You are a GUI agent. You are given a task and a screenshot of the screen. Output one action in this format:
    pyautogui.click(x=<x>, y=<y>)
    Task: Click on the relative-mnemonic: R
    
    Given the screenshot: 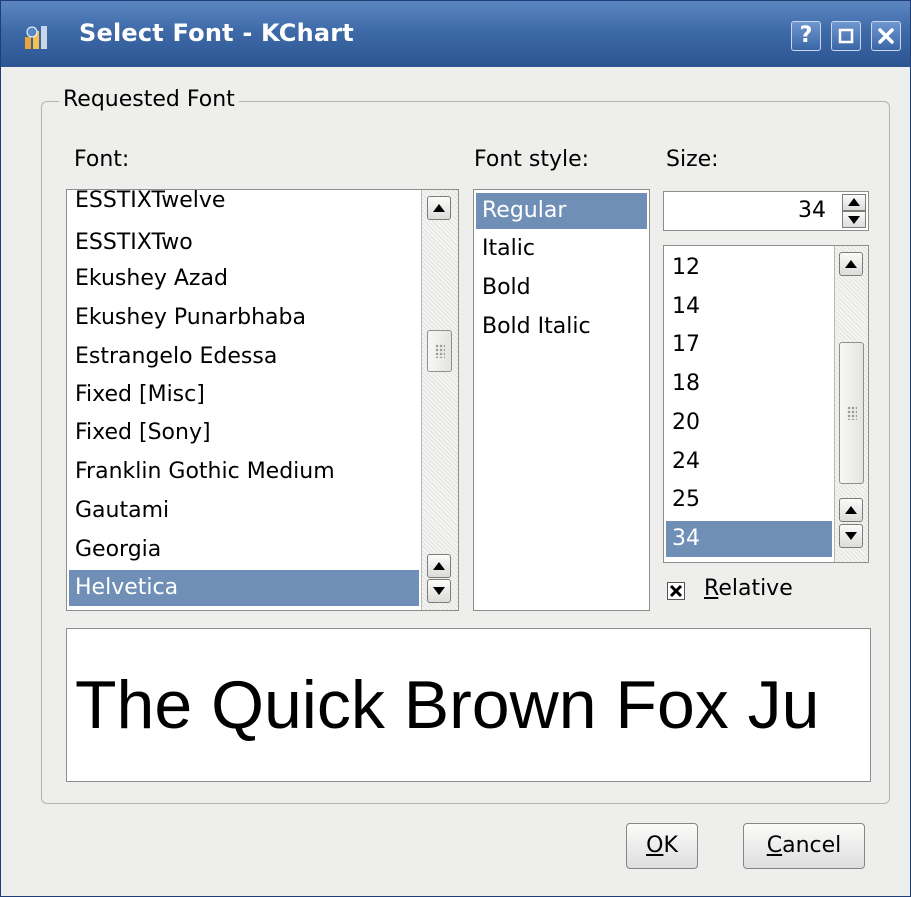 What is the action you would take?
    pyautogui.click(x=711, y=588)
    